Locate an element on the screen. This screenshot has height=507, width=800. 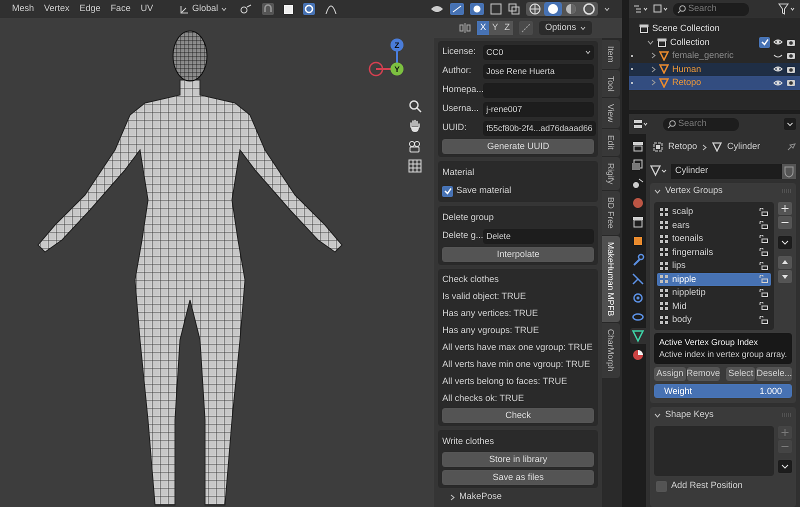
action-button: Assign is located at coordinates (670, 374).